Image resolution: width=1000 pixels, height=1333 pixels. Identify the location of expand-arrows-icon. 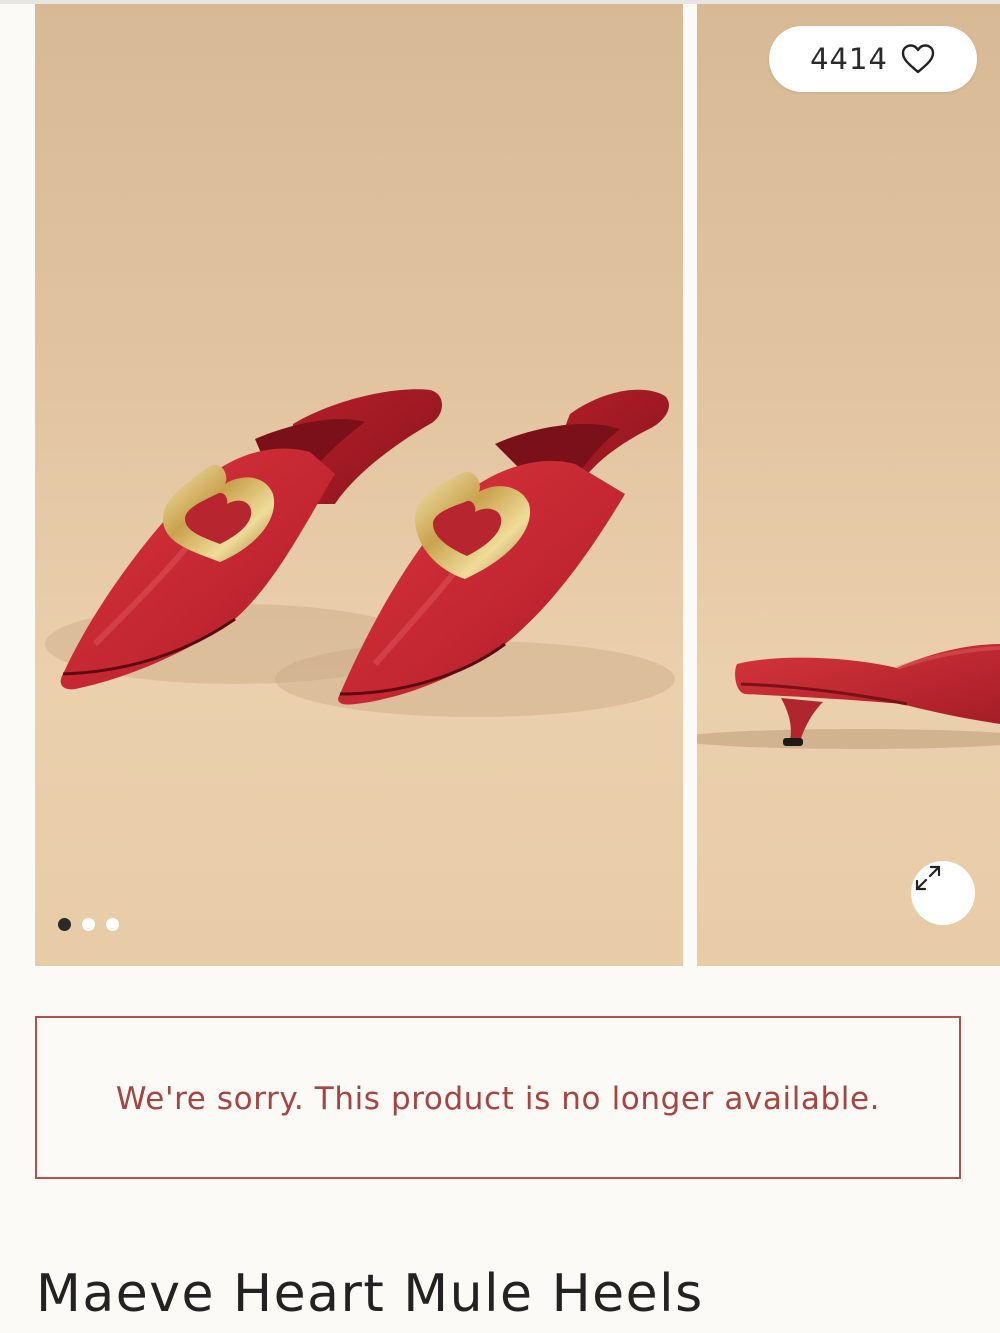
(928, 878).